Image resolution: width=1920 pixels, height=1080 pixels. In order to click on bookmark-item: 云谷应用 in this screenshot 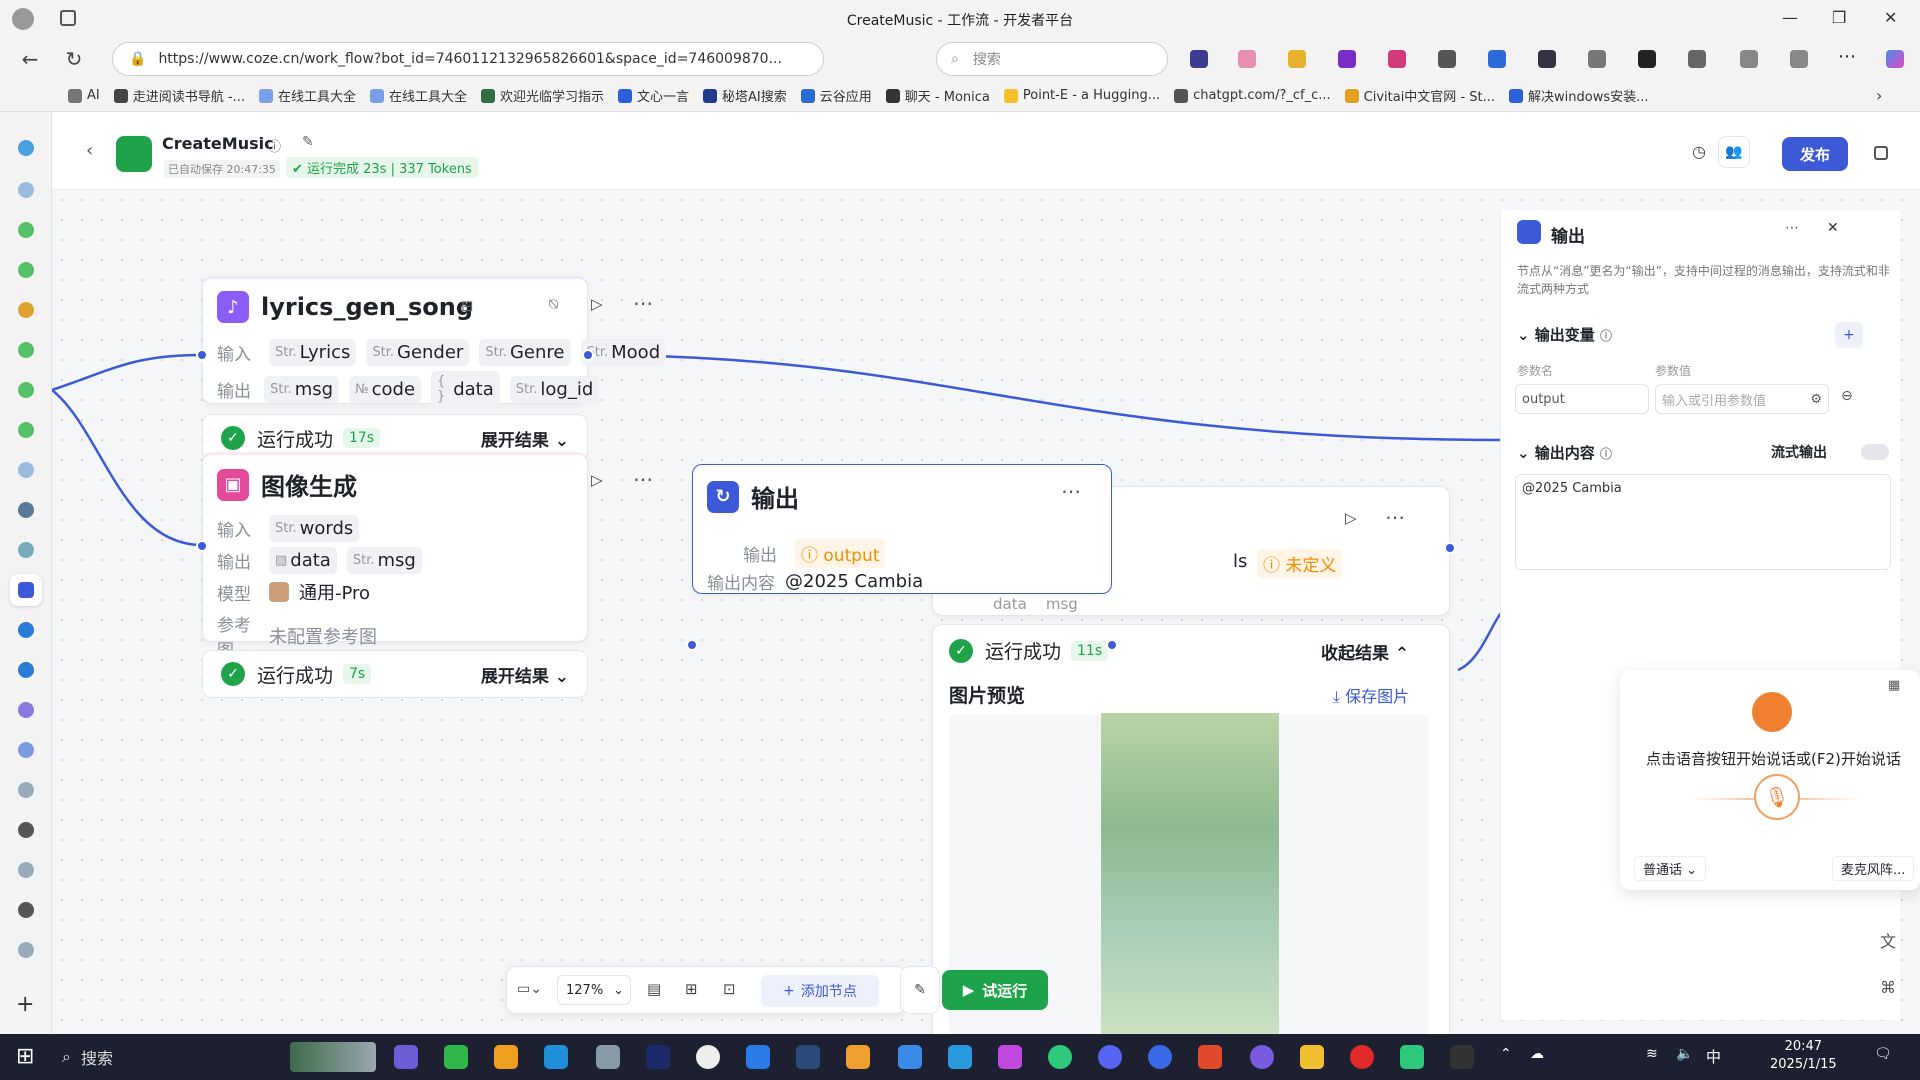, I will do `click(836, 95)`.